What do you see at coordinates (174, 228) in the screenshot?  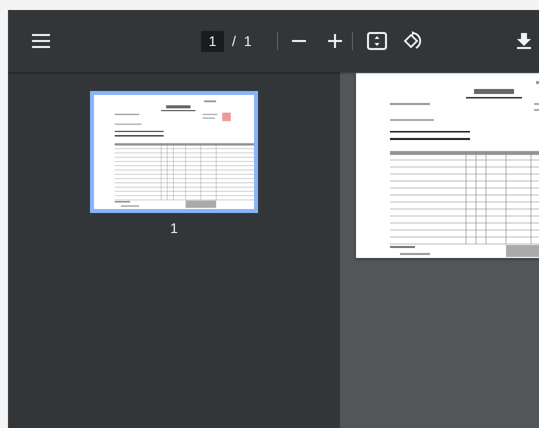 I see `thumbnail-label: 1` at bounding box center [174, 228].